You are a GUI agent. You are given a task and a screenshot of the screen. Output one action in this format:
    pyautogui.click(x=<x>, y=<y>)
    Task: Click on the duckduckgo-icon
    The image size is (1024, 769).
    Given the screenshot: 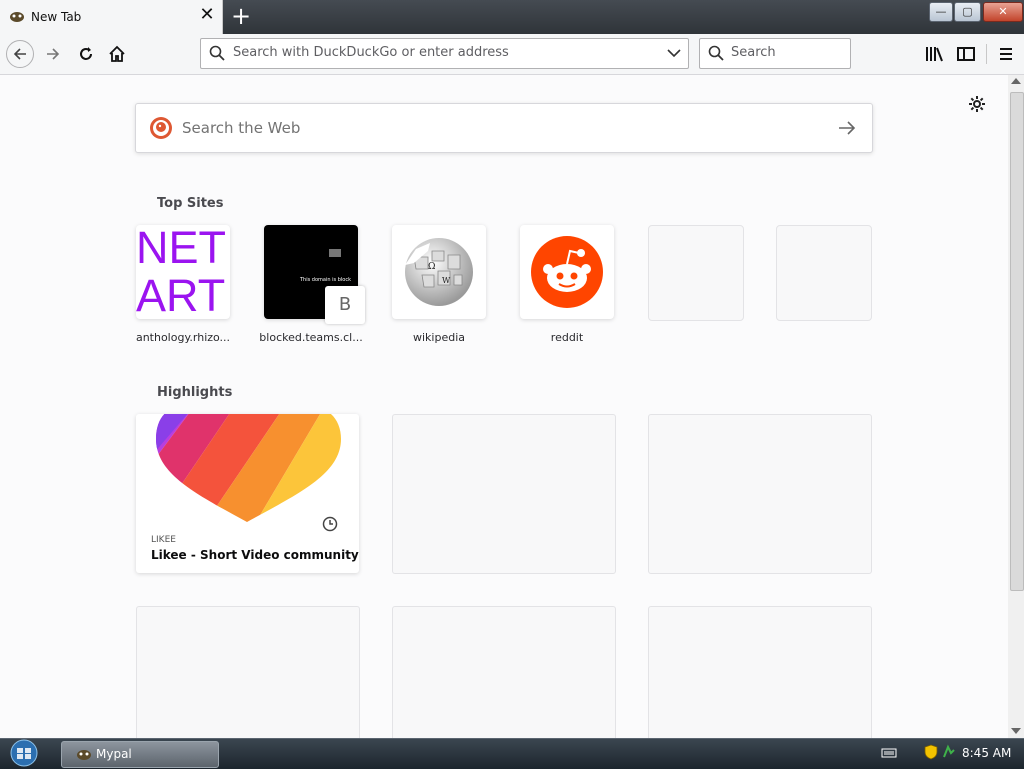 What is the action you would take?
    pyautogui.click(x=161, y=128)
    